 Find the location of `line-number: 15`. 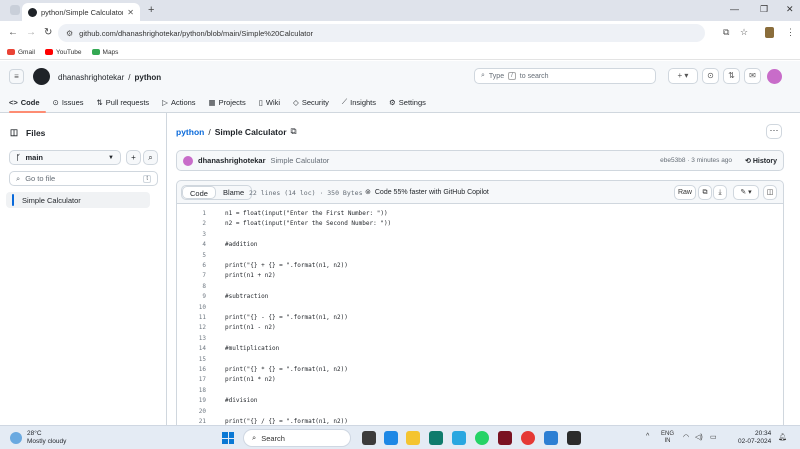

line-number: 15 is located at coordinates (191, 360).